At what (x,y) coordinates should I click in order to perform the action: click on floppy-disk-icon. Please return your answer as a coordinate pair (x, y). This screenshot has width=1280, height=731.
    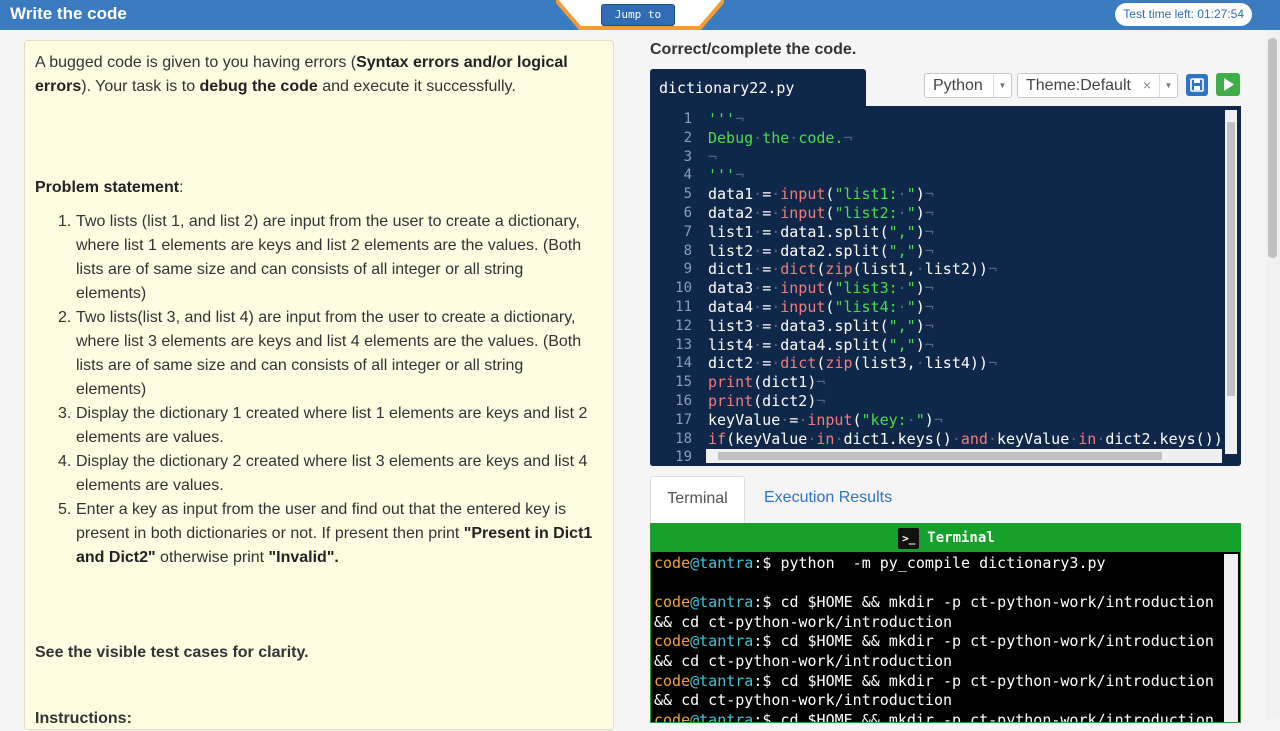
    Looking at the image, I should click on (1197, 85).